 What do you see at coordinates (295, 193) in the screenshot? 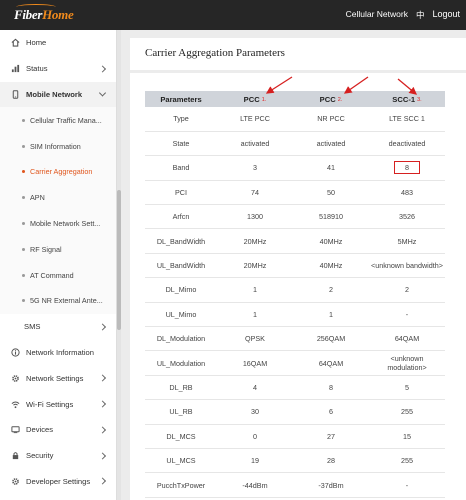
I see `table-row: PCI 74 50 483` at bounding box center [295, 193].